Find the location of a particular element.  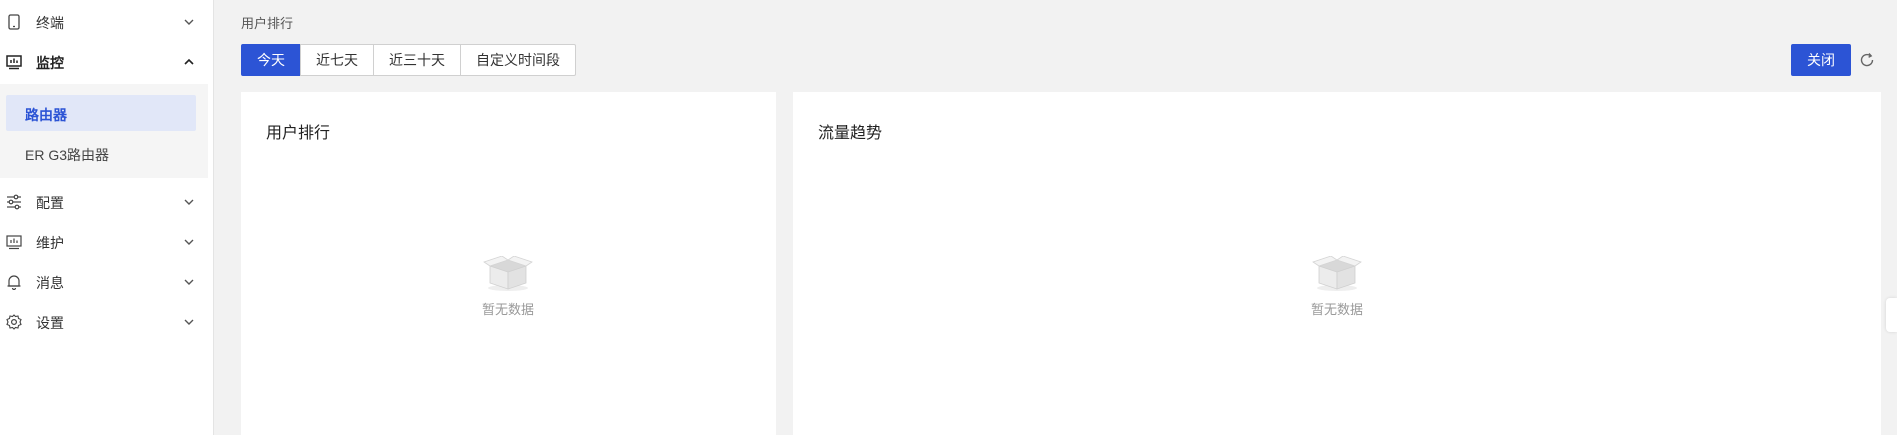

submenu-item-router: 路由器 is located at coordinates (101, 113).